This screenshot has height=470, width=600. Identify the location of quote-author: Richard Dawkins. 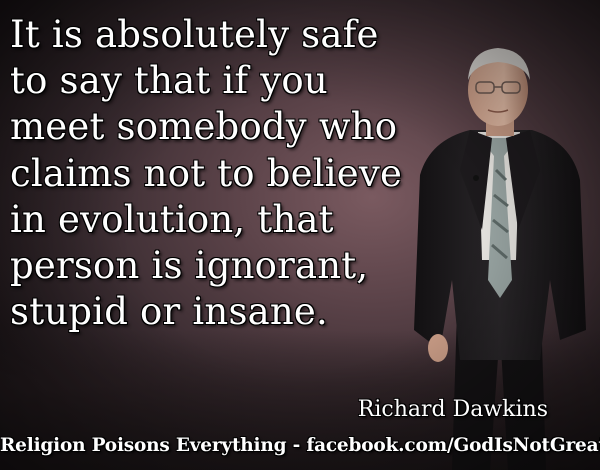
(452, 409).